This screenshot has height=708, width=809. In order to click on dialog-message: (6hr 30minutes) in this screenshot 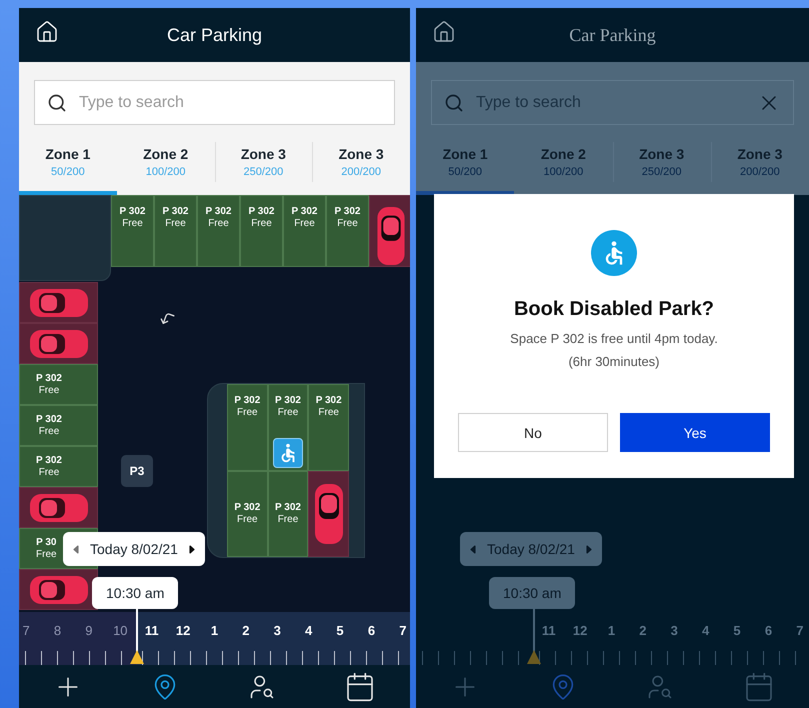, I will do `click(614, 361)`.